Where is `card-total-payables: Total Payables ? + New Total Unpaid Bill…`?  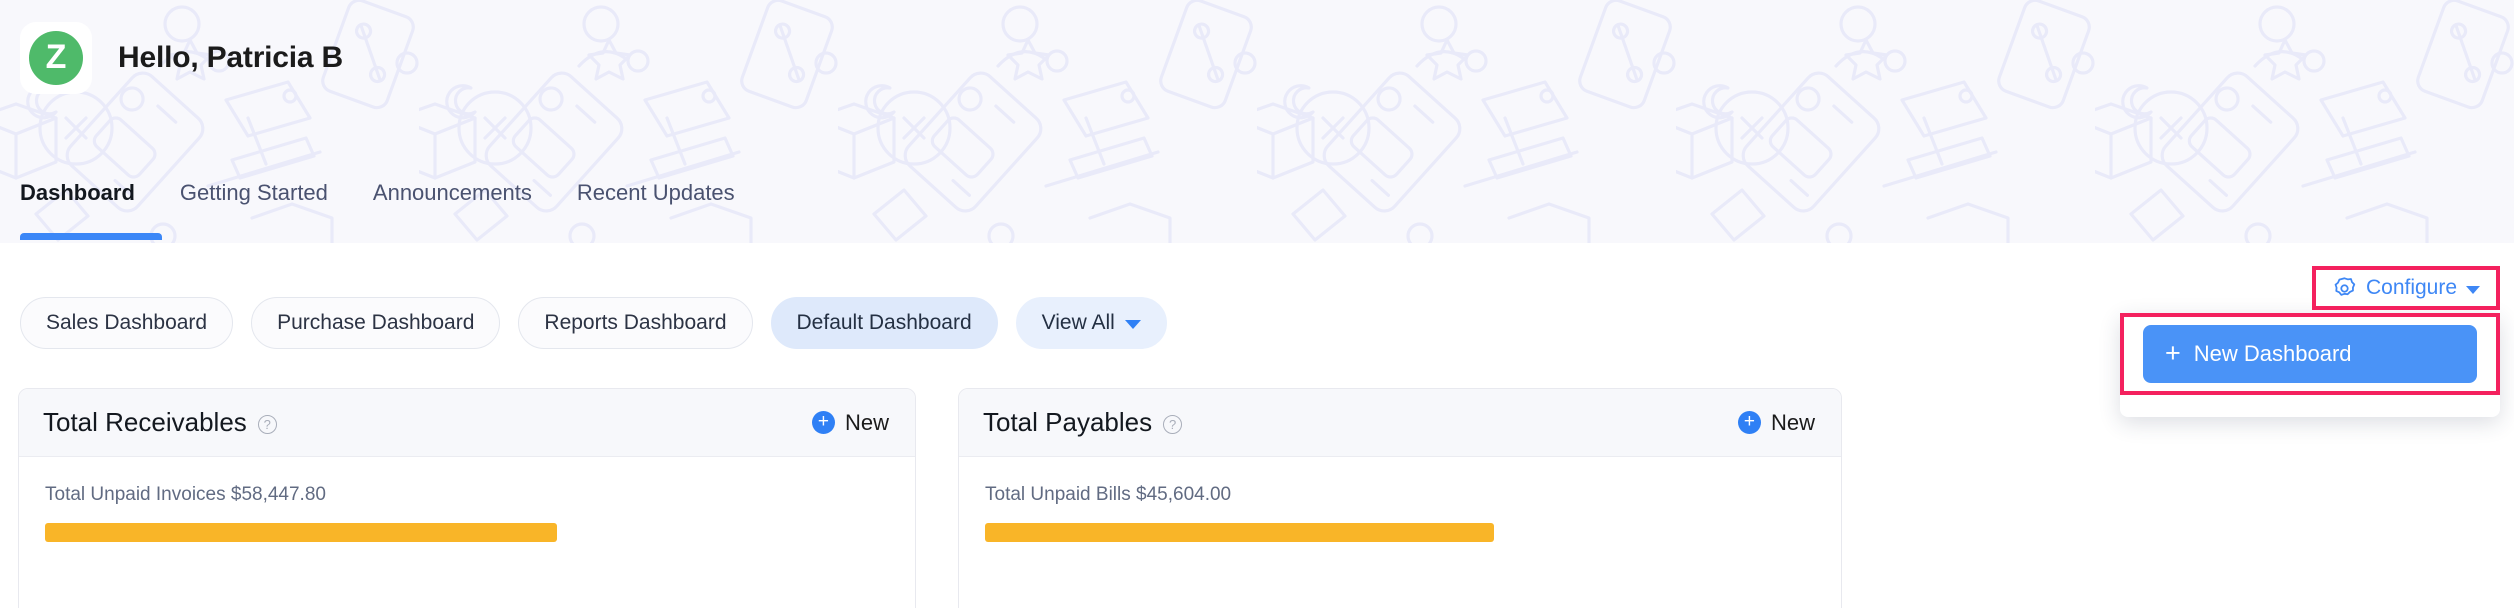 card-total-payables: Total Payables ? + New Total Unpaid Bill… is located at coordinates (1400, 498).